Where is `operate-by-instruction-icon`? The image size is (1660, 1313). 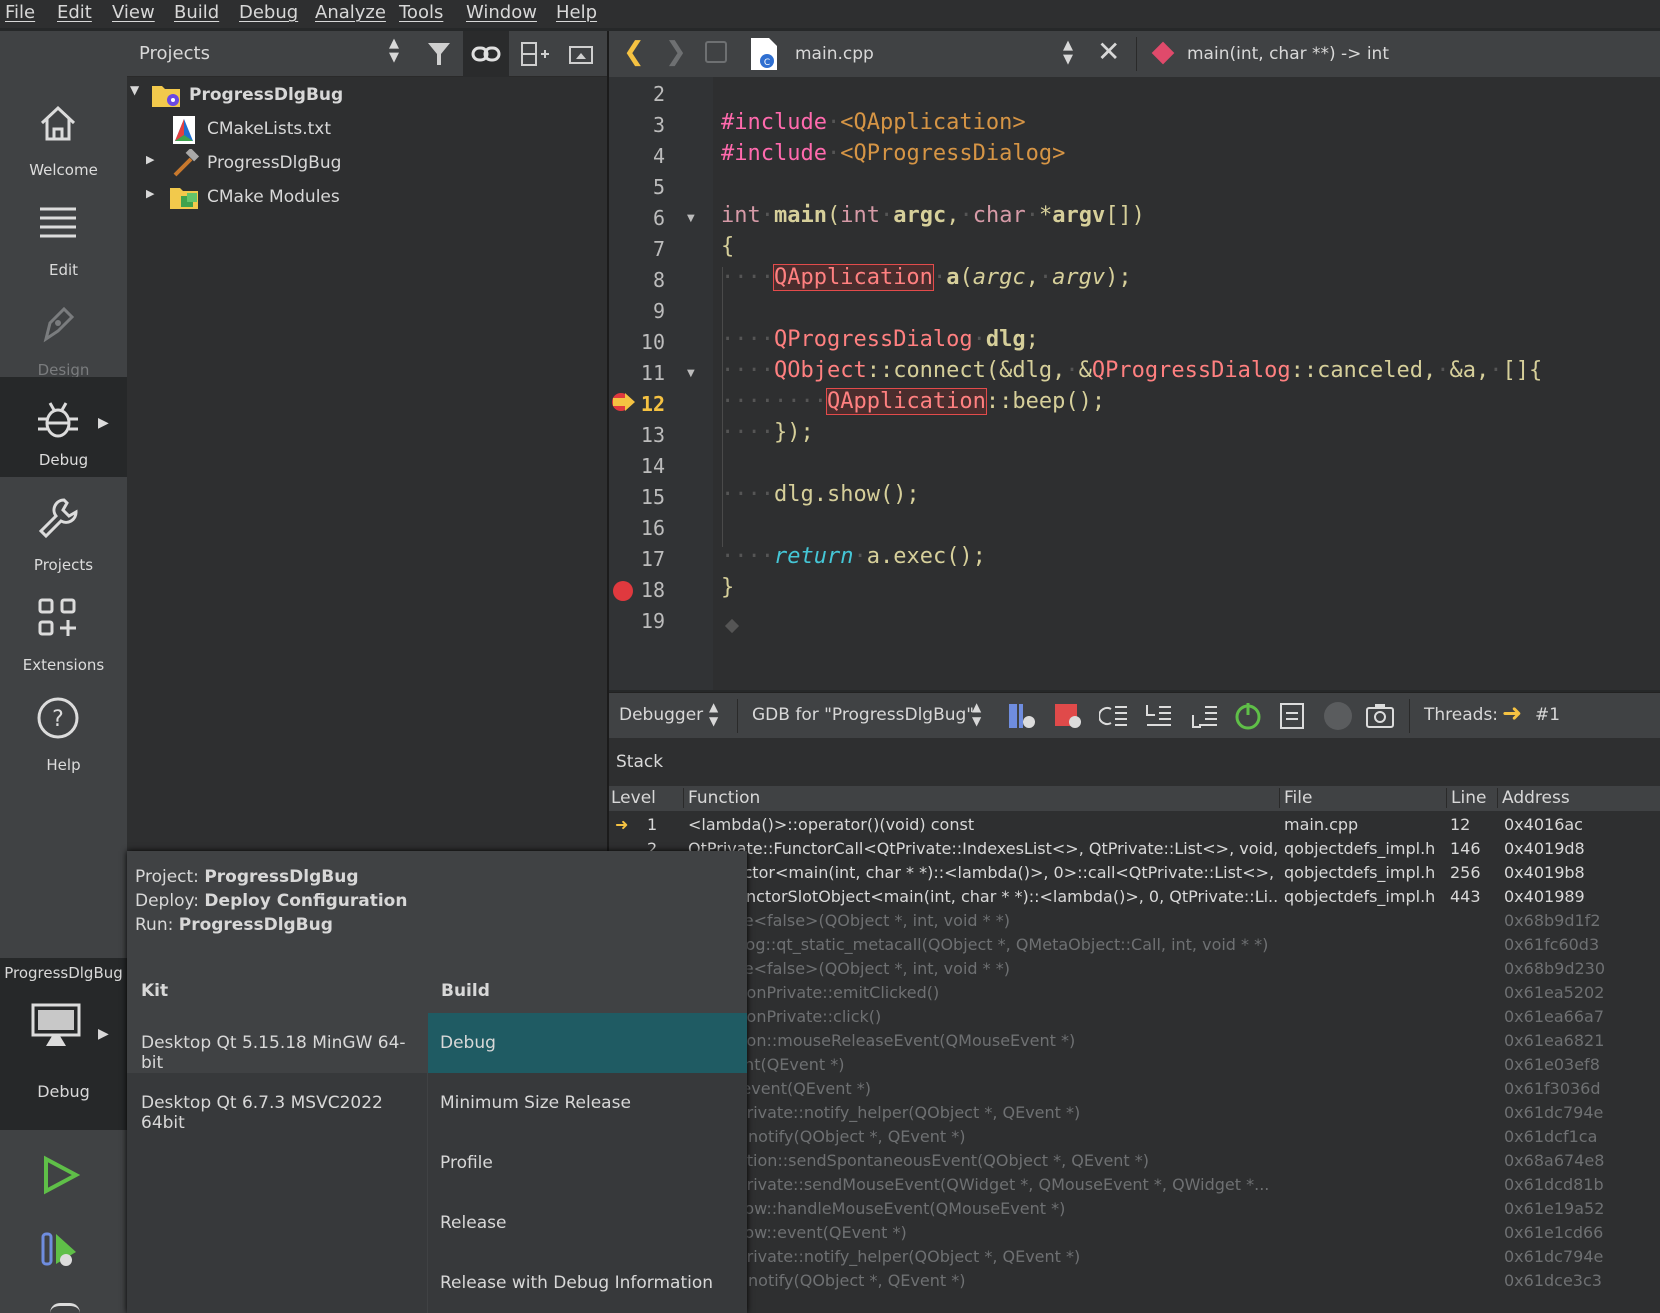 operate-by-instruction-icon is located at coordinates (1292, 716).